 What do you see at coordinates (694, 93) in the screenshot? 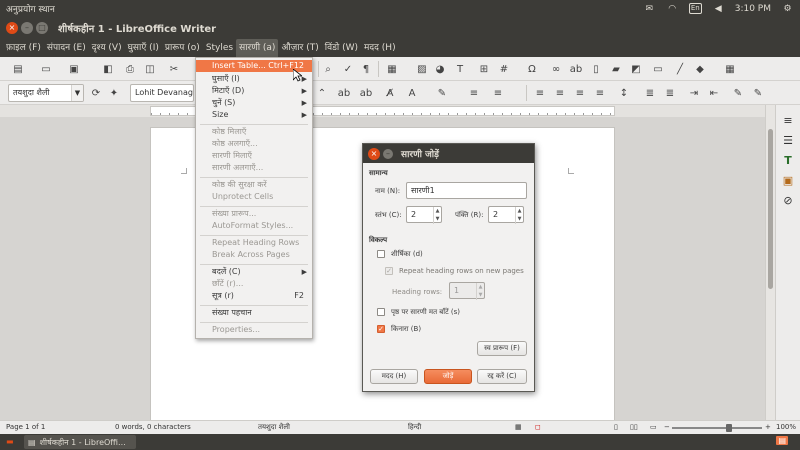
I see `increase-indent-icon: ⇥` at bounding box center [694, 93].